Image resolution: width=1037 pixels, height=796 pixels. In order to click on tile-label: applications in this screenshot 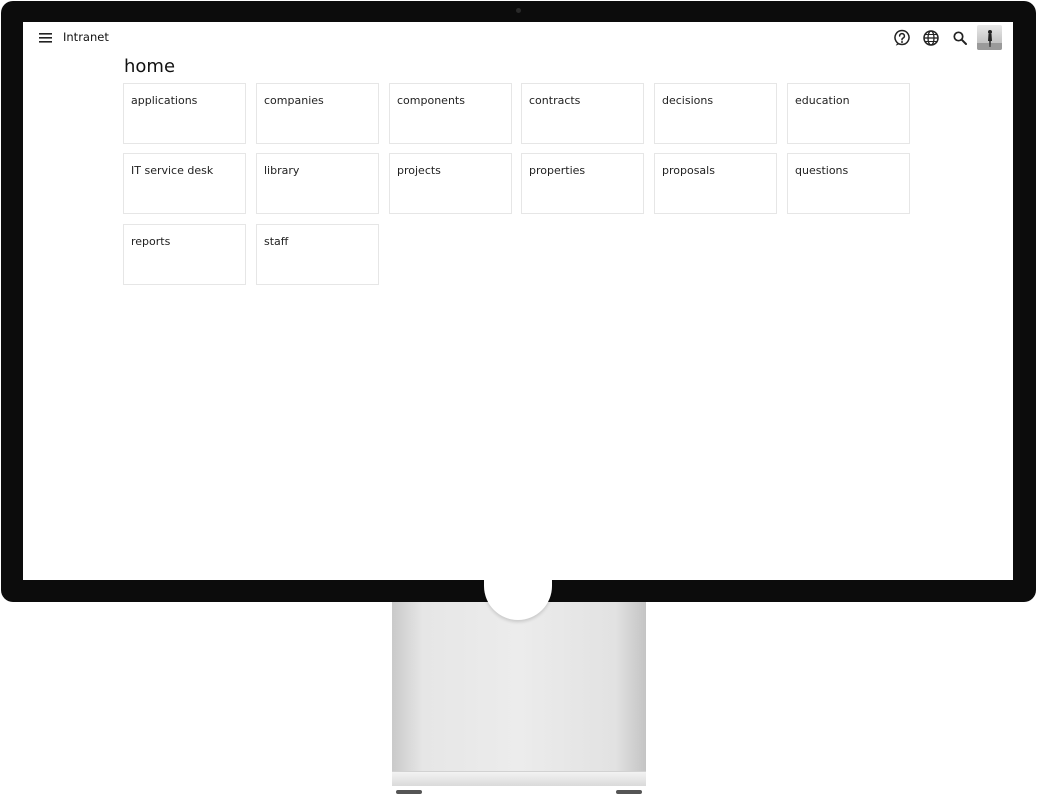, I will do `click(164, 100)`.